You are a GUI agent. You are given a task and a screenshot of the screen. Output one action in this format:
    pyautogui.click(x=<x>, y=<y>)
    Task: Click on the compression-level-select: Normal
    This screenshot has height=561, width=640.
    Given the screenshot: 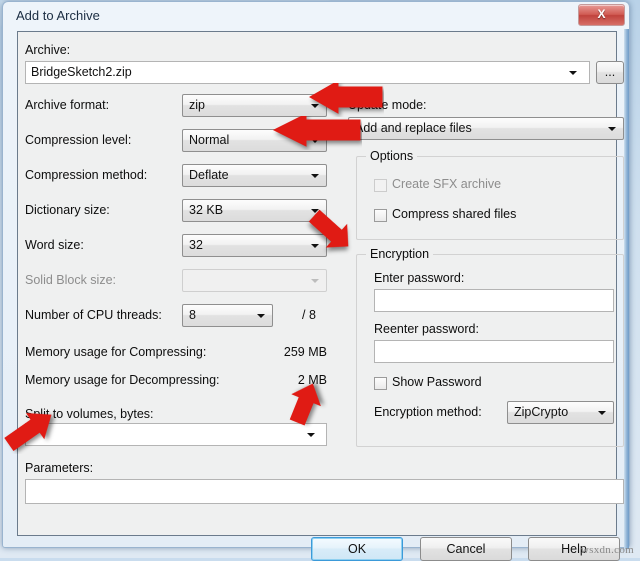 What is the action you would take?
    pyautogui.click(x=254, y=140)
    